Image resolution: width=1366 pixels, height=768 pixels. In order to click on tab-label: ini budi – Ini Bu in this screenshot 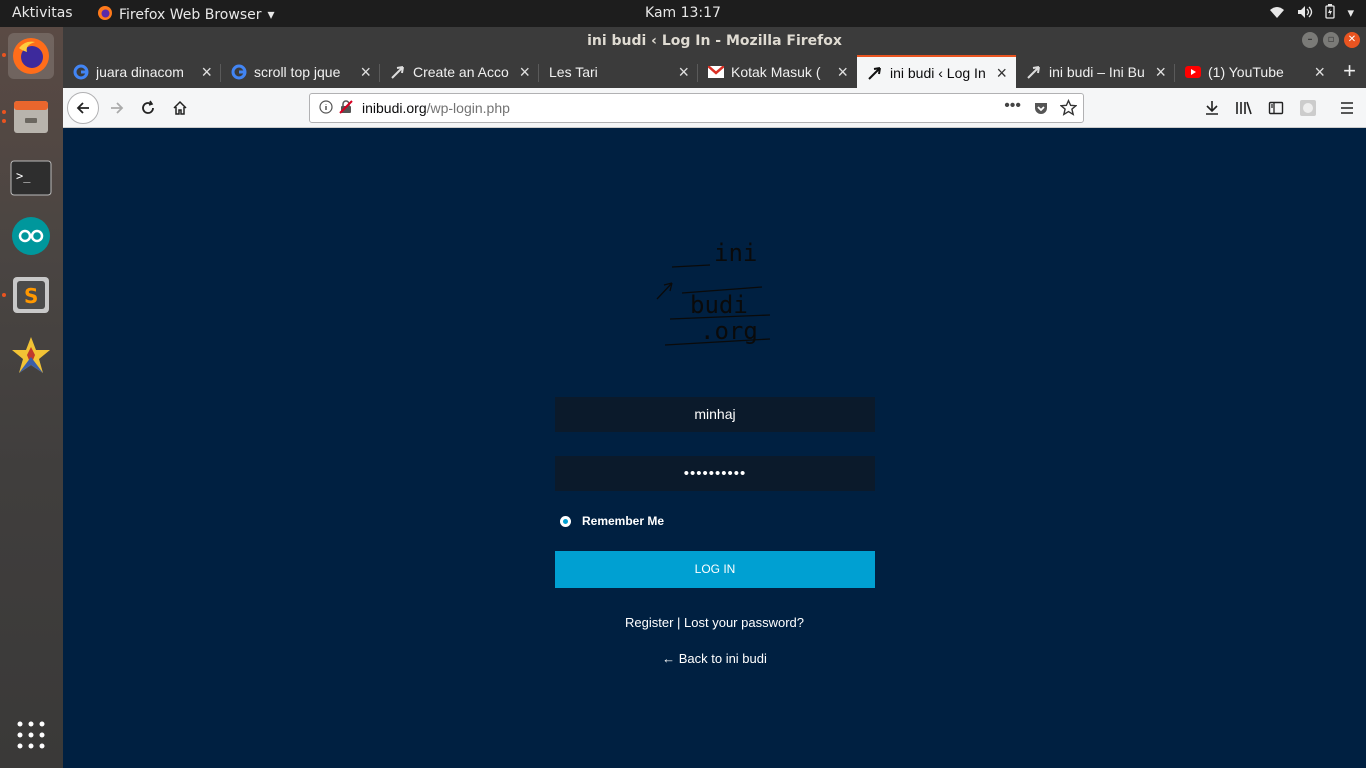, I will do `click(1097, 72)`.